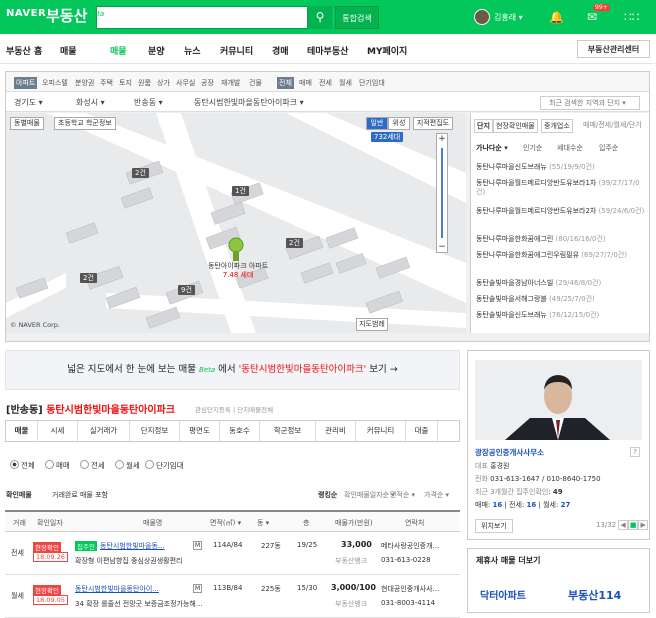 The width and height of the screenshot is (656, 618). I want to click on all-listing-link: 단지매물전체, so click(255, 410).